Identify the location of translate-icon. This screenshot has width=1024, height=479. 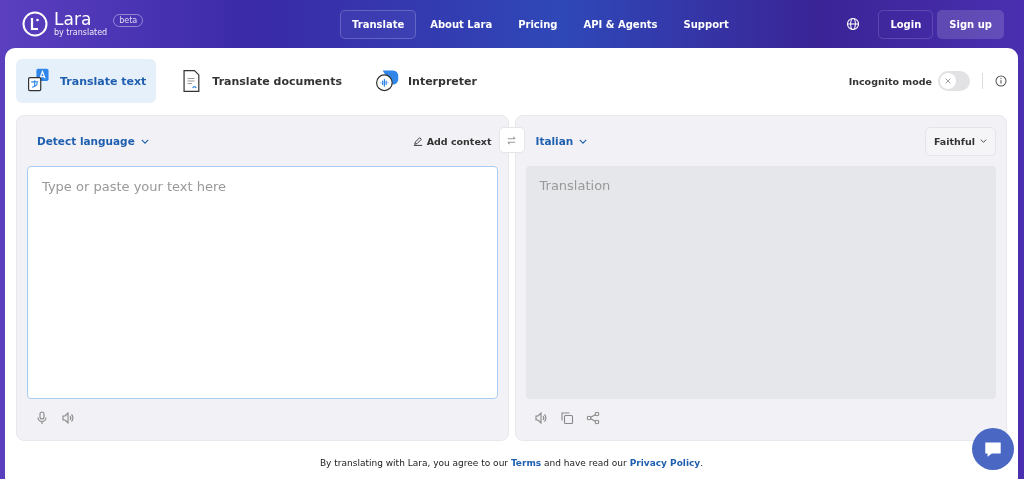
(39, 81).